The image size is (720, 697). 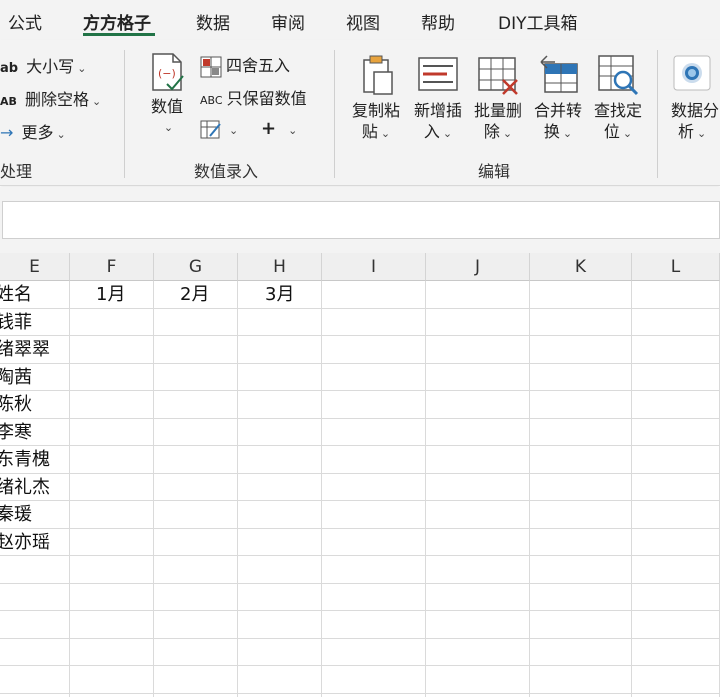 What do you see at coordinates (210, 129) in the screenshot?
I see `form-edit-icon` at bounding box center [210, 129].